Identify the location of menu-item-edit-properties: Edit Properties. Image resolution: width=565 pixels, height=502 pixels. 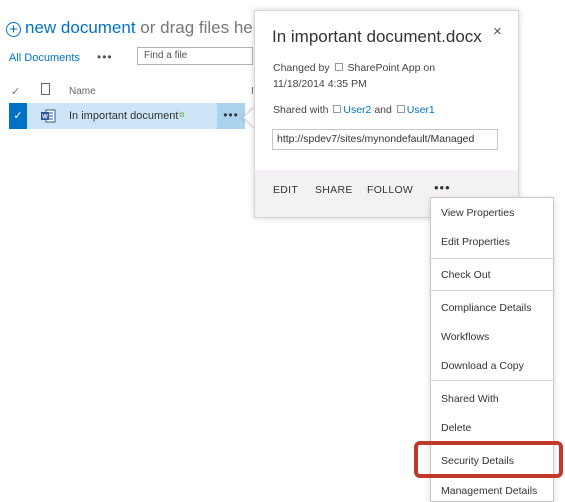
(475, 242).